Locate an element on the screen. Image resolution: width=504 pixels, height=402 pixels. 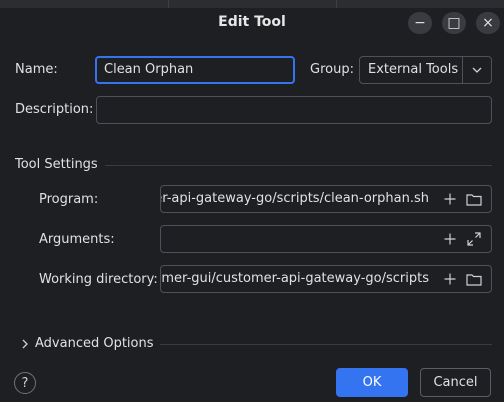
chevron-down-icon is located at coordinates (477, 70).